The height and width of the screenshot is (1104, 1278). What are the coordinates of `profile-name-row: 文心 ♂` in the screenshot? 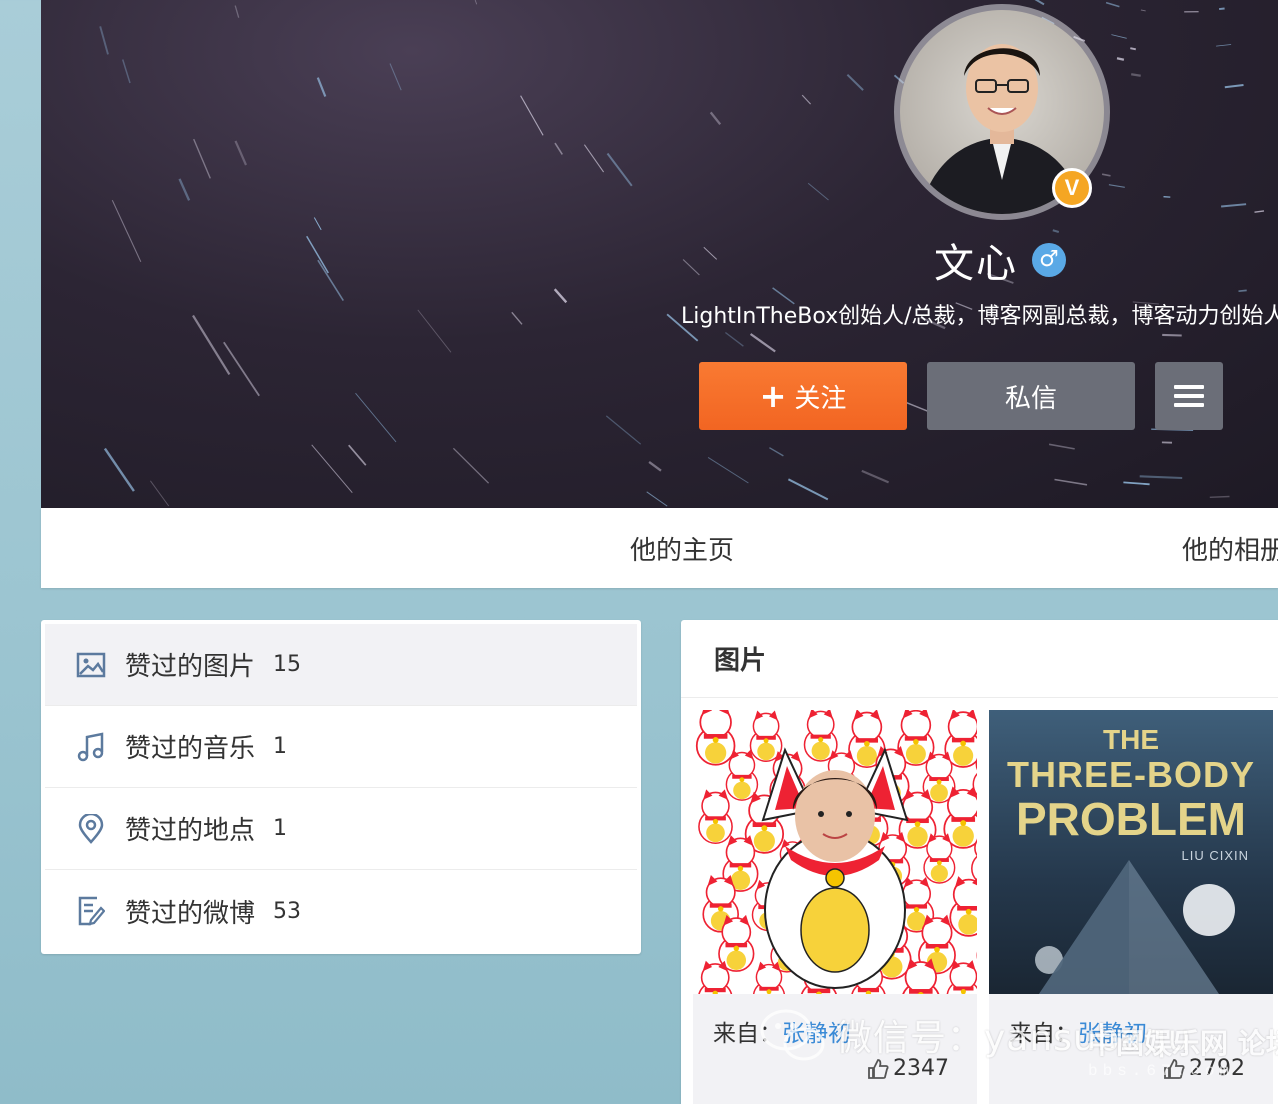 It's located at (1000, 260).